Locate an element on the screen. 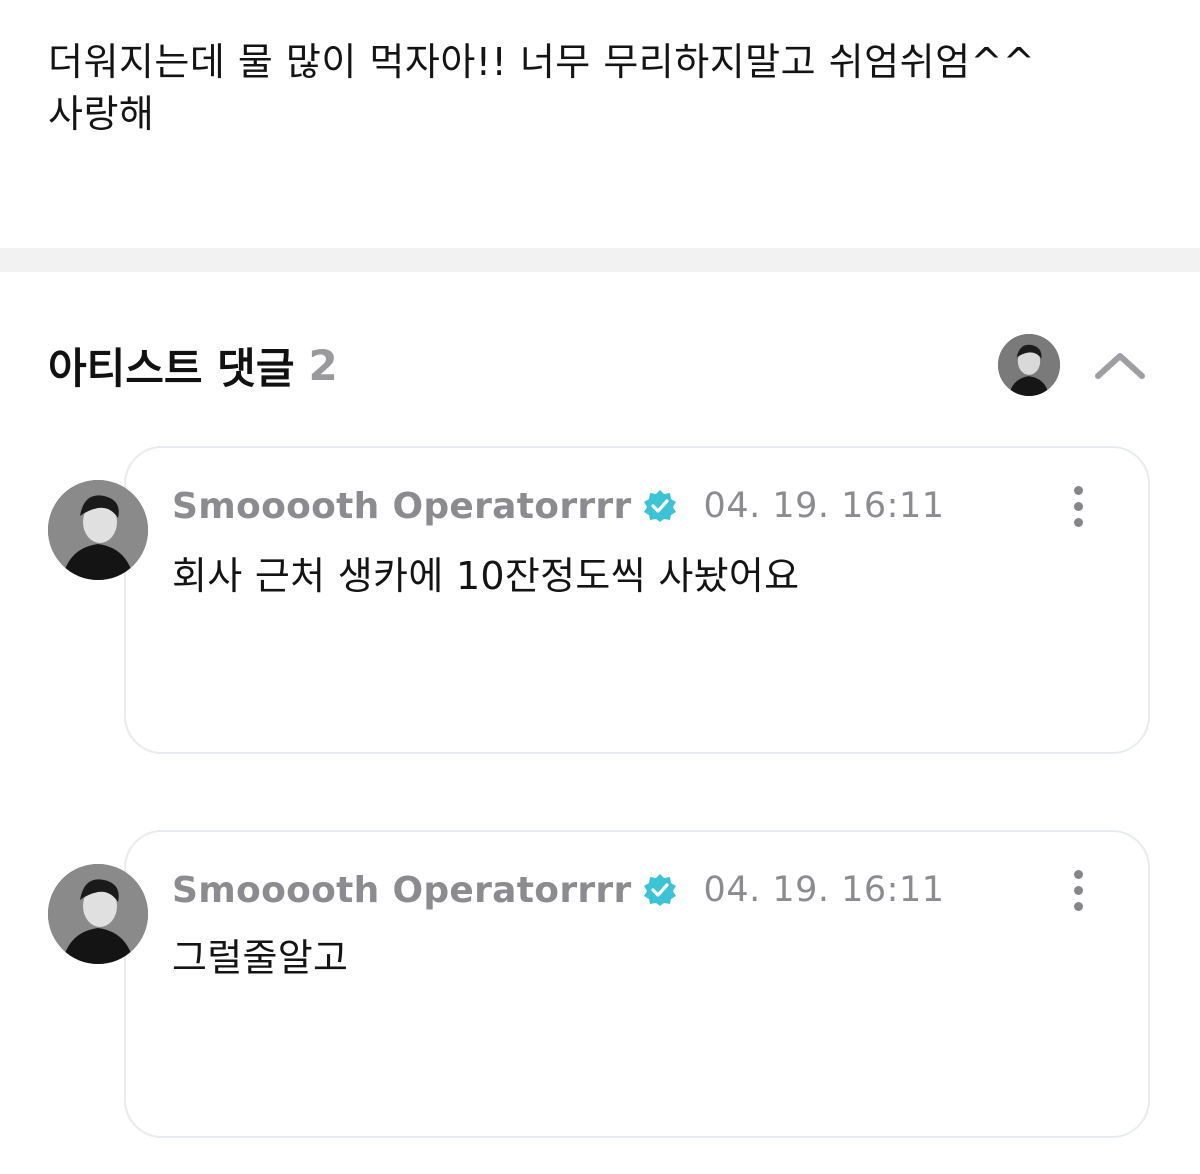 The height and width of the screenshot is (1174, 1200). artist-comments-title: 아티스트 댓글 is located at coordinates (171, 368).